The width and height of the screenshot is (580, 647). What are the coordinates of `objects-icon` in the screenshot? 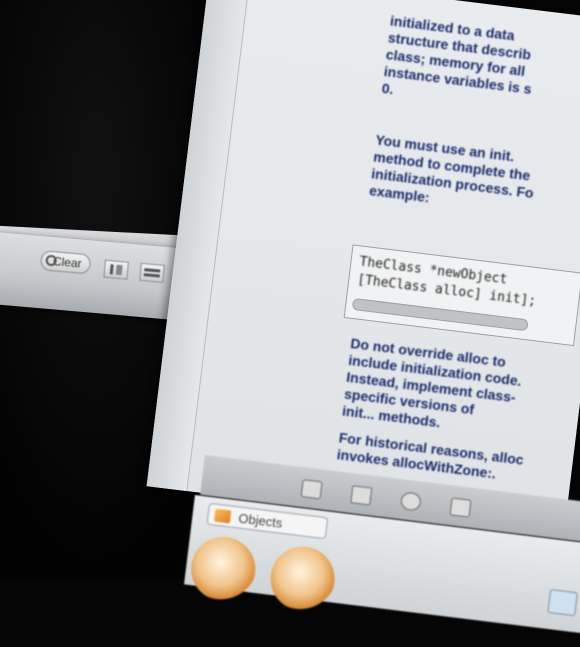 It's located at (222, 516).